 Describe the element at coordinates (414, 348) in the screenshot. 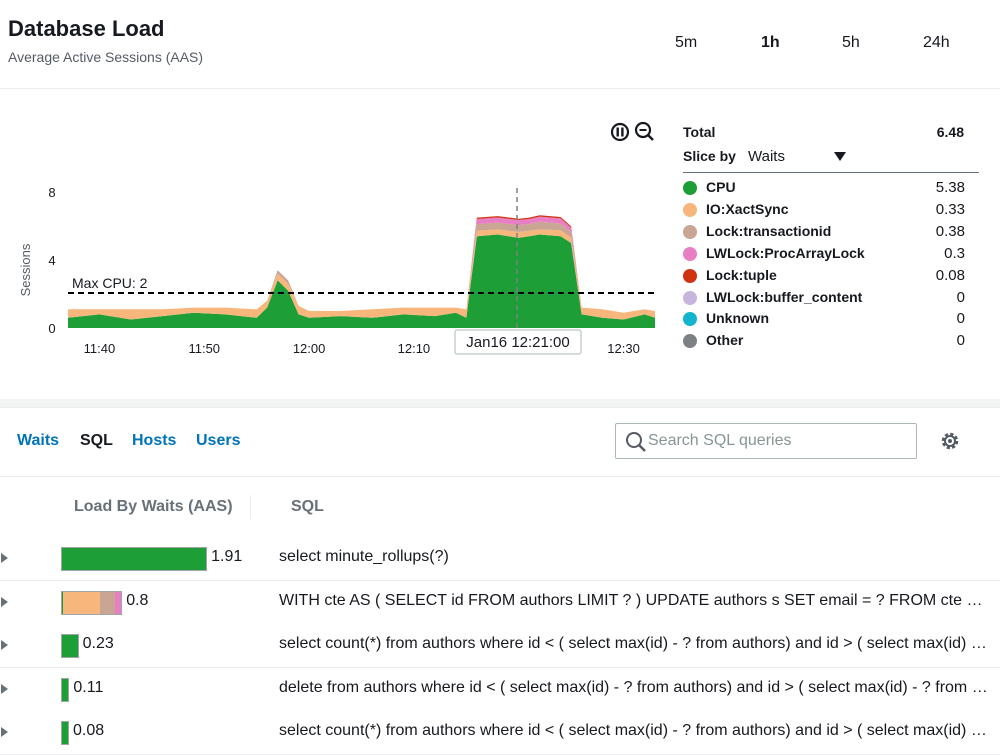

I see `x-tick-label: 12:10` at that location.